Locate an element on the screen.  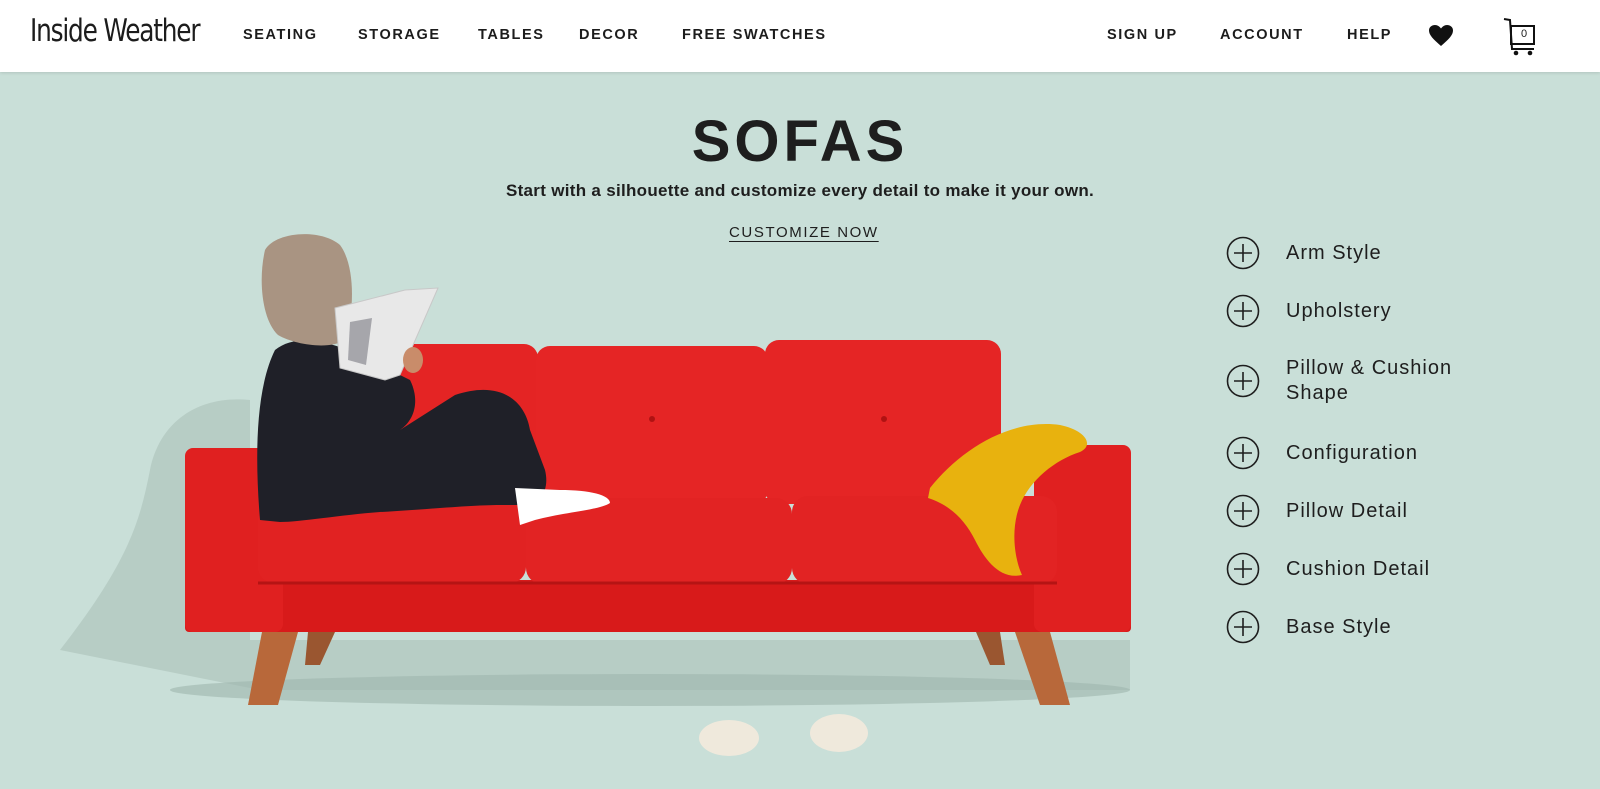
option-configuration: Configuration is located at coordinates (1376, 453).